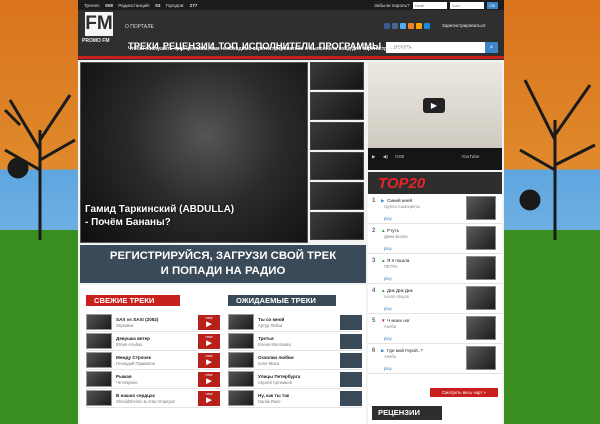 The image size is (600, 424). Describe the element at coordinates (466, 5) in the screenshot. I see `password-input` at that location.